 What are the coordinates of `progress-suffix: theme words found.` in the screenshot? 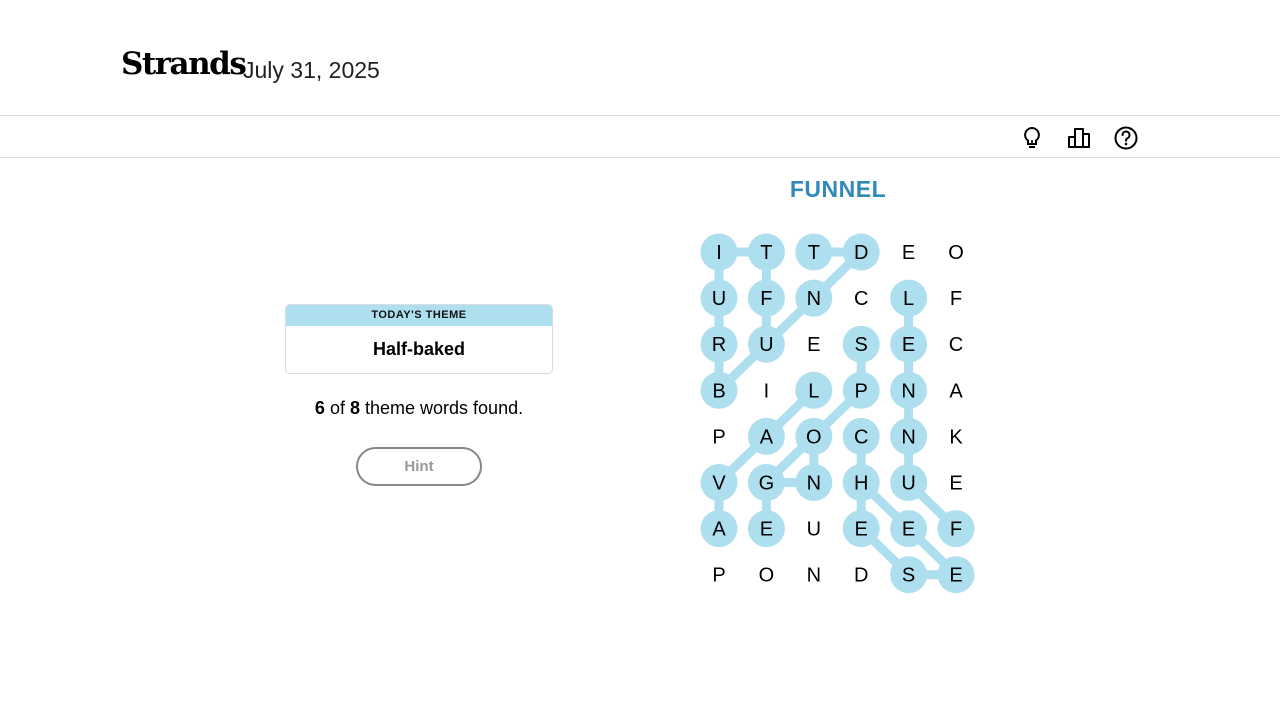 It's located at (444, 408).